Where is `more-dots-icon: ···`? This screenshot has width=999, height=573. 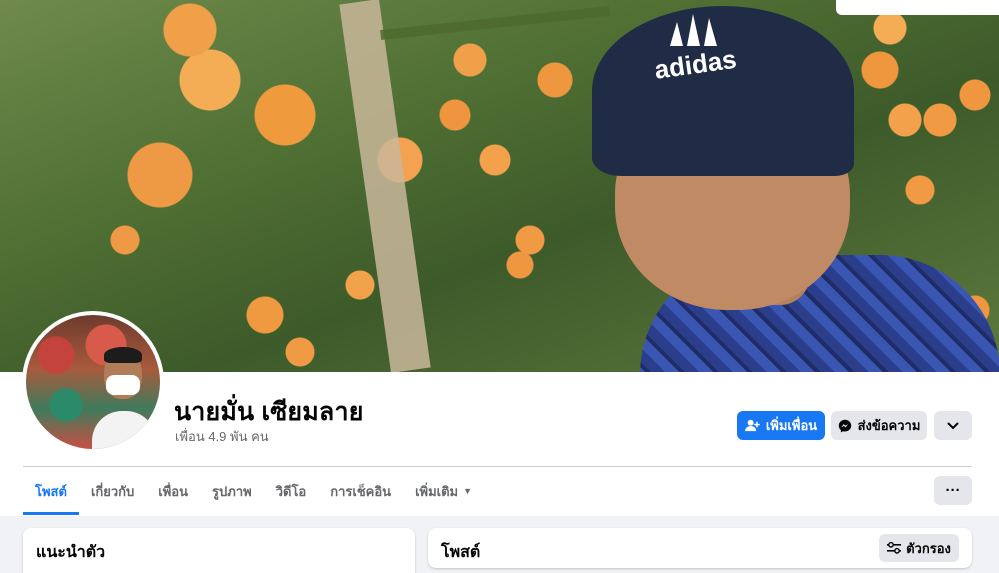 more-dots-icon: ··· is located at coordinates (953, 490).